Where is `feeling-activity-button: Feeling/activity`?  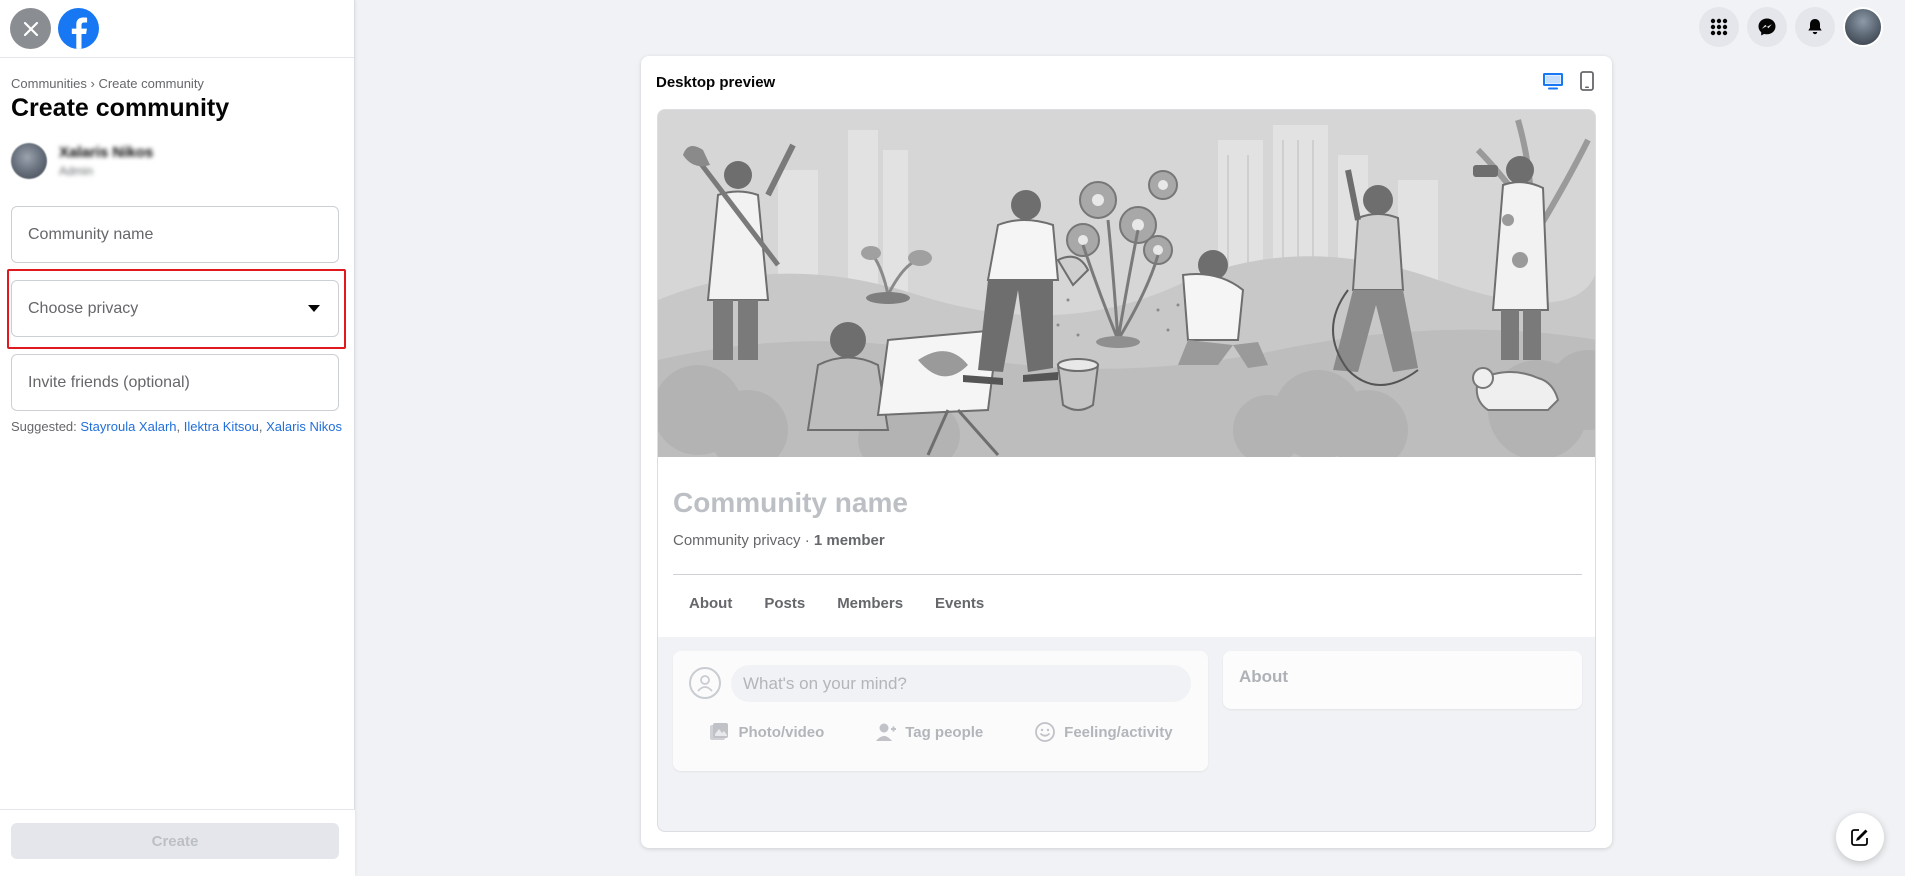 feeling-activity-button: Feeling/activity is located at coordinates (1103, 732).